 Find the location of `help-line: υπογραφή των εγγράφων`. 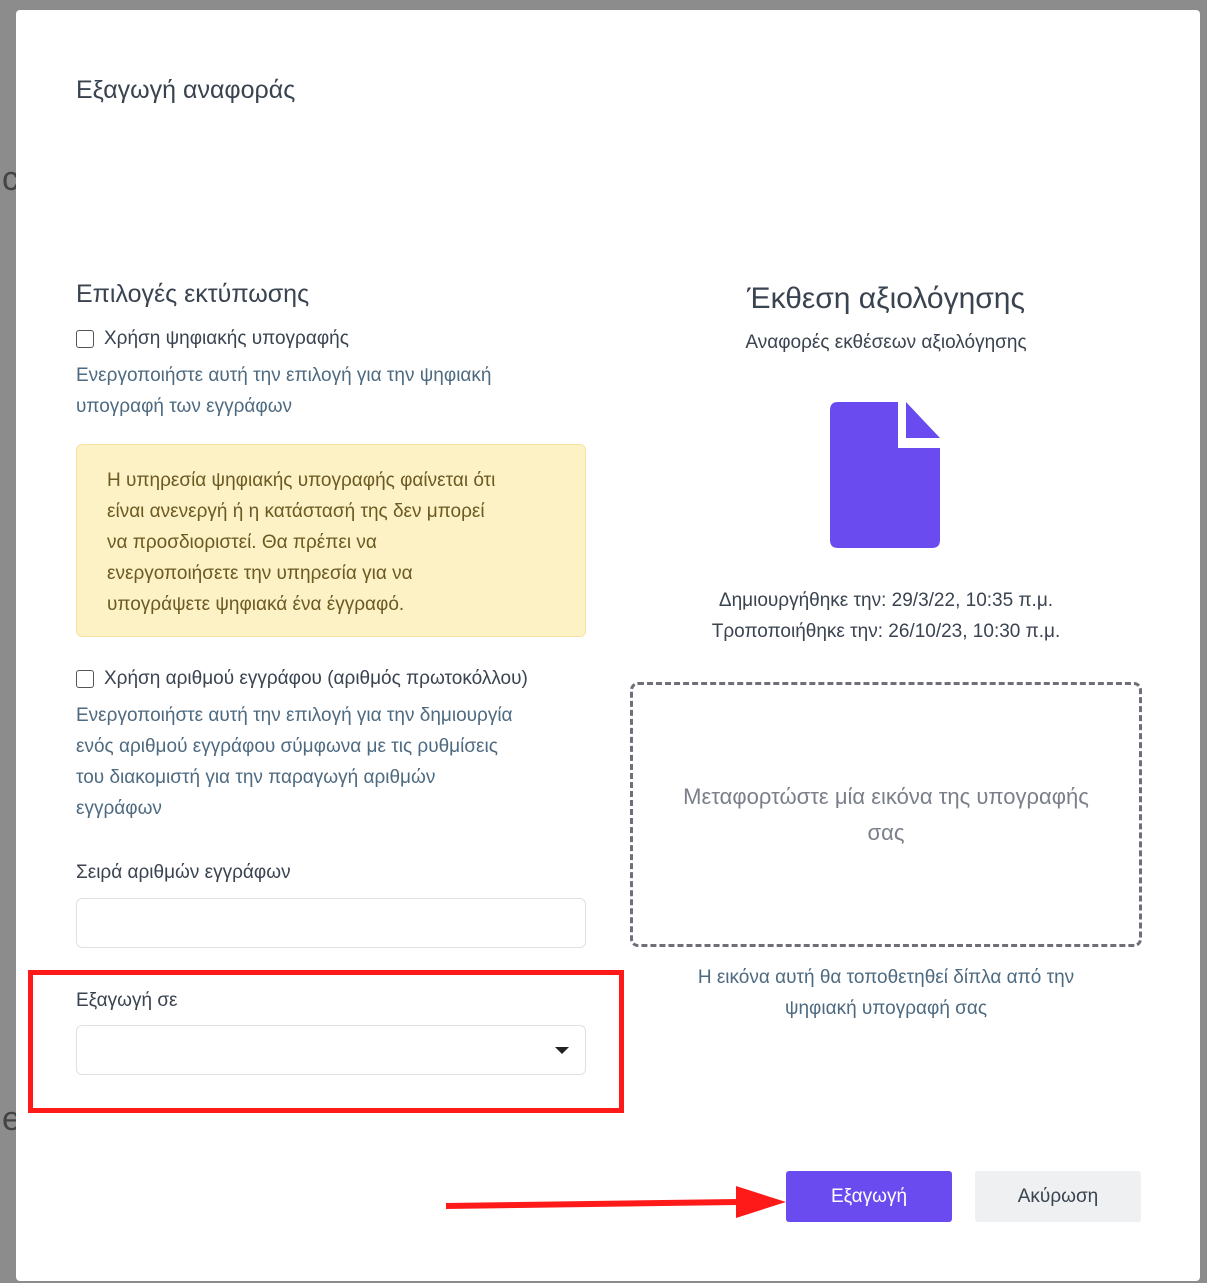

help-line: υπογραφή των εγγράφων is located at coordinates (184, 406).